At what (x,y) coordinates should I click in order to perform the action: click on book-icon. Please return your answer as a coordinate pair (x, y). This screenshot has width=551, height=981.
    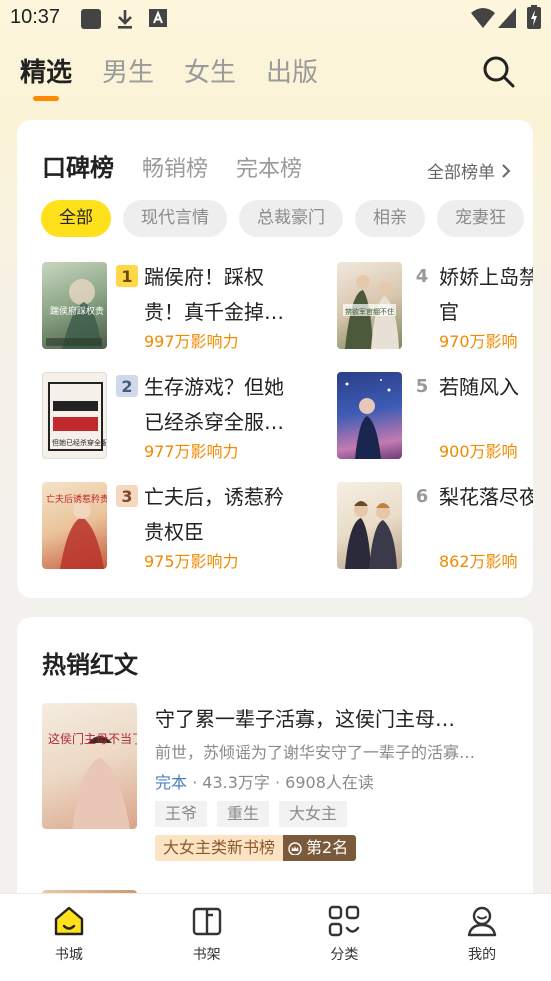
    Looking at the image, I should click on (206, 921).